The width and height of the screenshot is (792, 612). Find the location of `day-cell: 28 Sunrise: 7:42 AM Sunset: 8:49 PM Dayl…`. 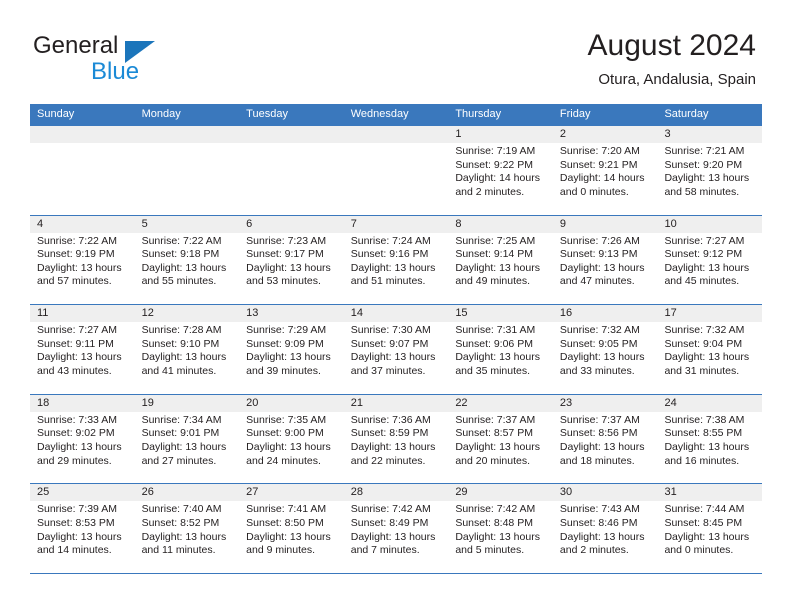

day-cell: 28 Sunrise: 7:42 AM Sunset: 8:49 PM Dayl… is located at coordinates (396, 528).